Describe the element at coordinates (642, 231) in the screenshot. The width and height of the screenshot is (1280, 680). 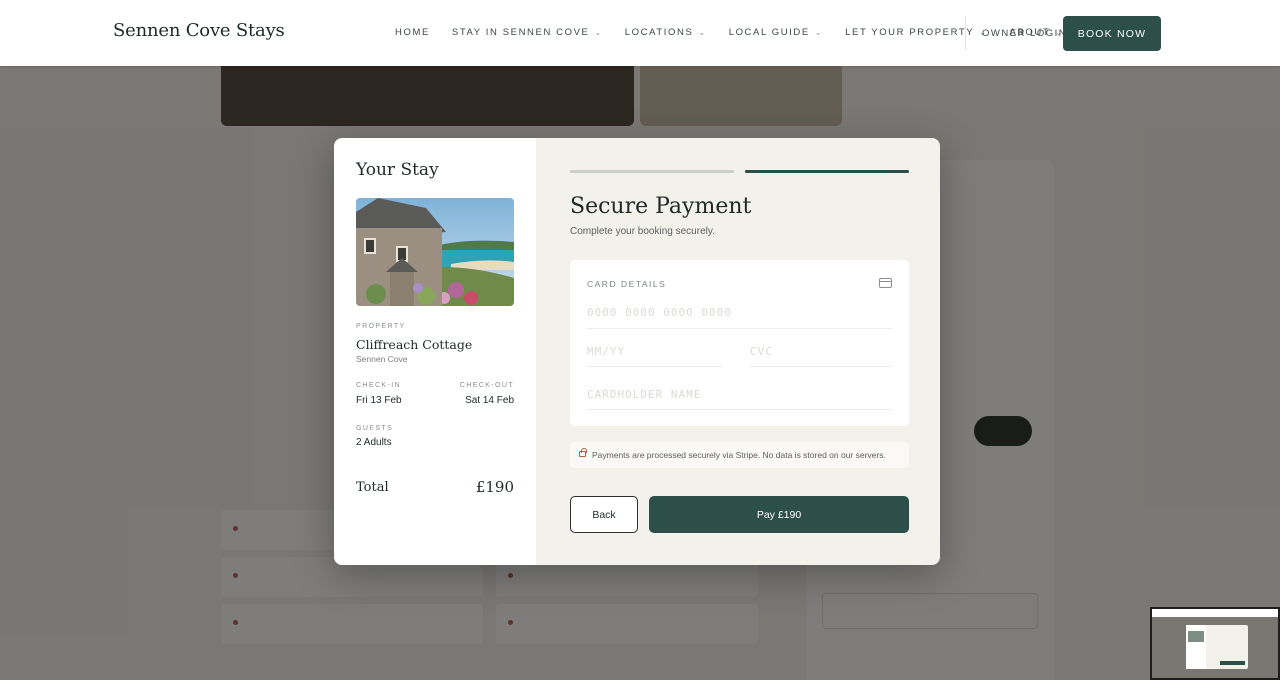
I see `payment-subtitle: Complete your booking securely.` at that location.